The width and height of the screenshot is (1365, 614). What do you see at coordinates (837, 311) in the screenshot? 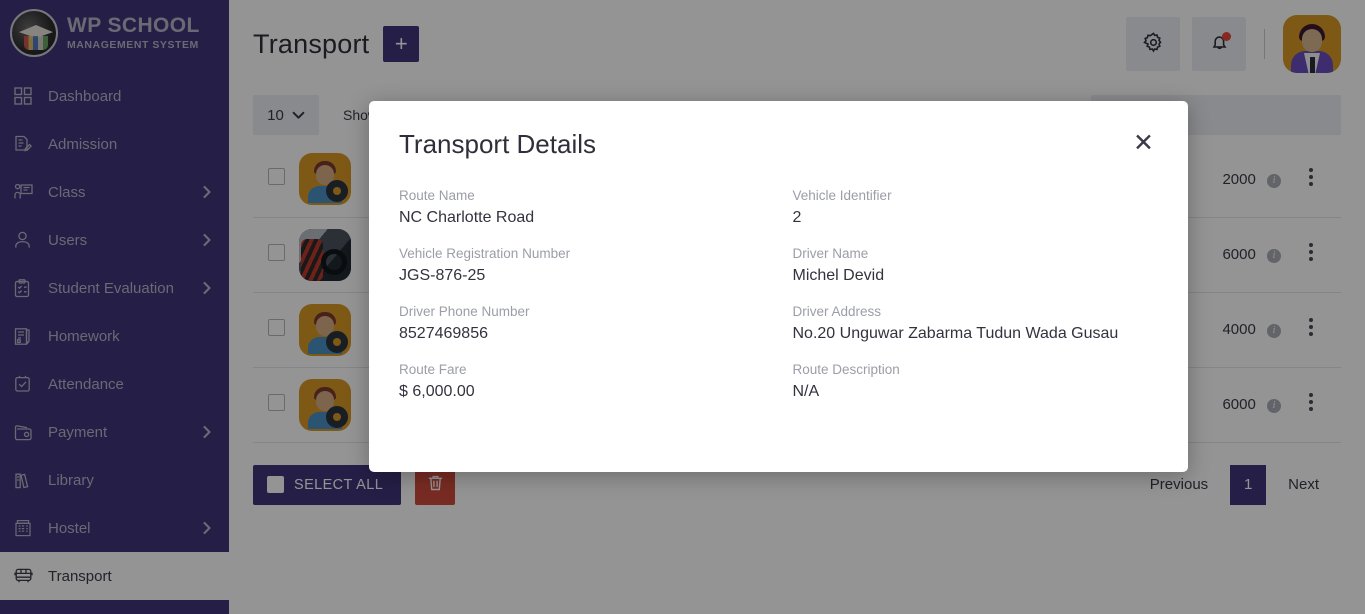
I see `field-label: Driver Address` at bounding box center [837, 311].